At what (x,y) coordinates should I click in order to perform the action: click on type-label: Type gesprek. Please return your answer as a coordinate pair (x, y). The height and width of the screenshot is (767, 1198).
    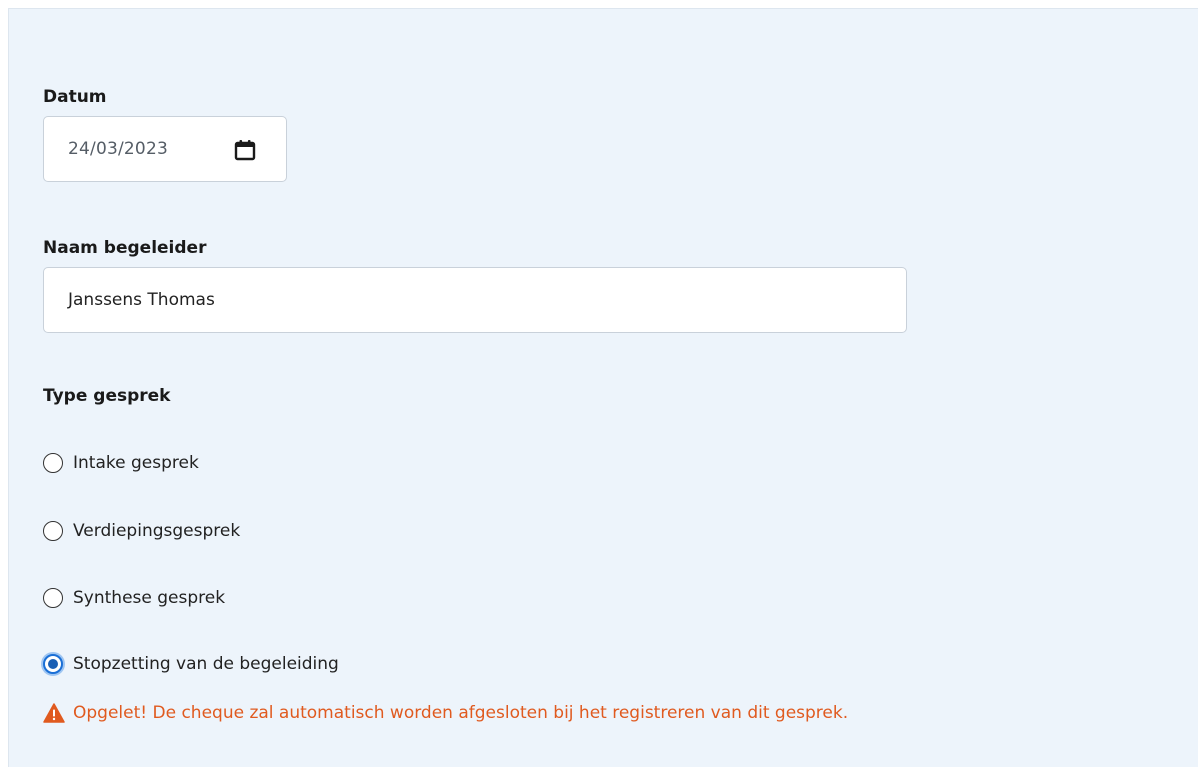
    Looking at the image, I should click on (107, 396).